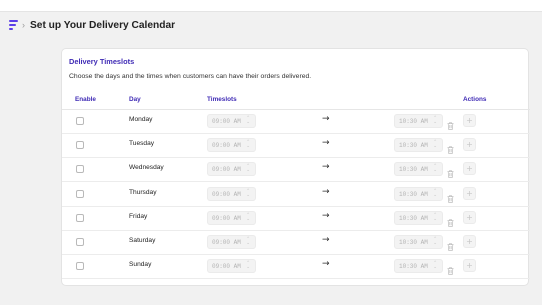  I want to click on column-enable: Enable, so click(85, 99).